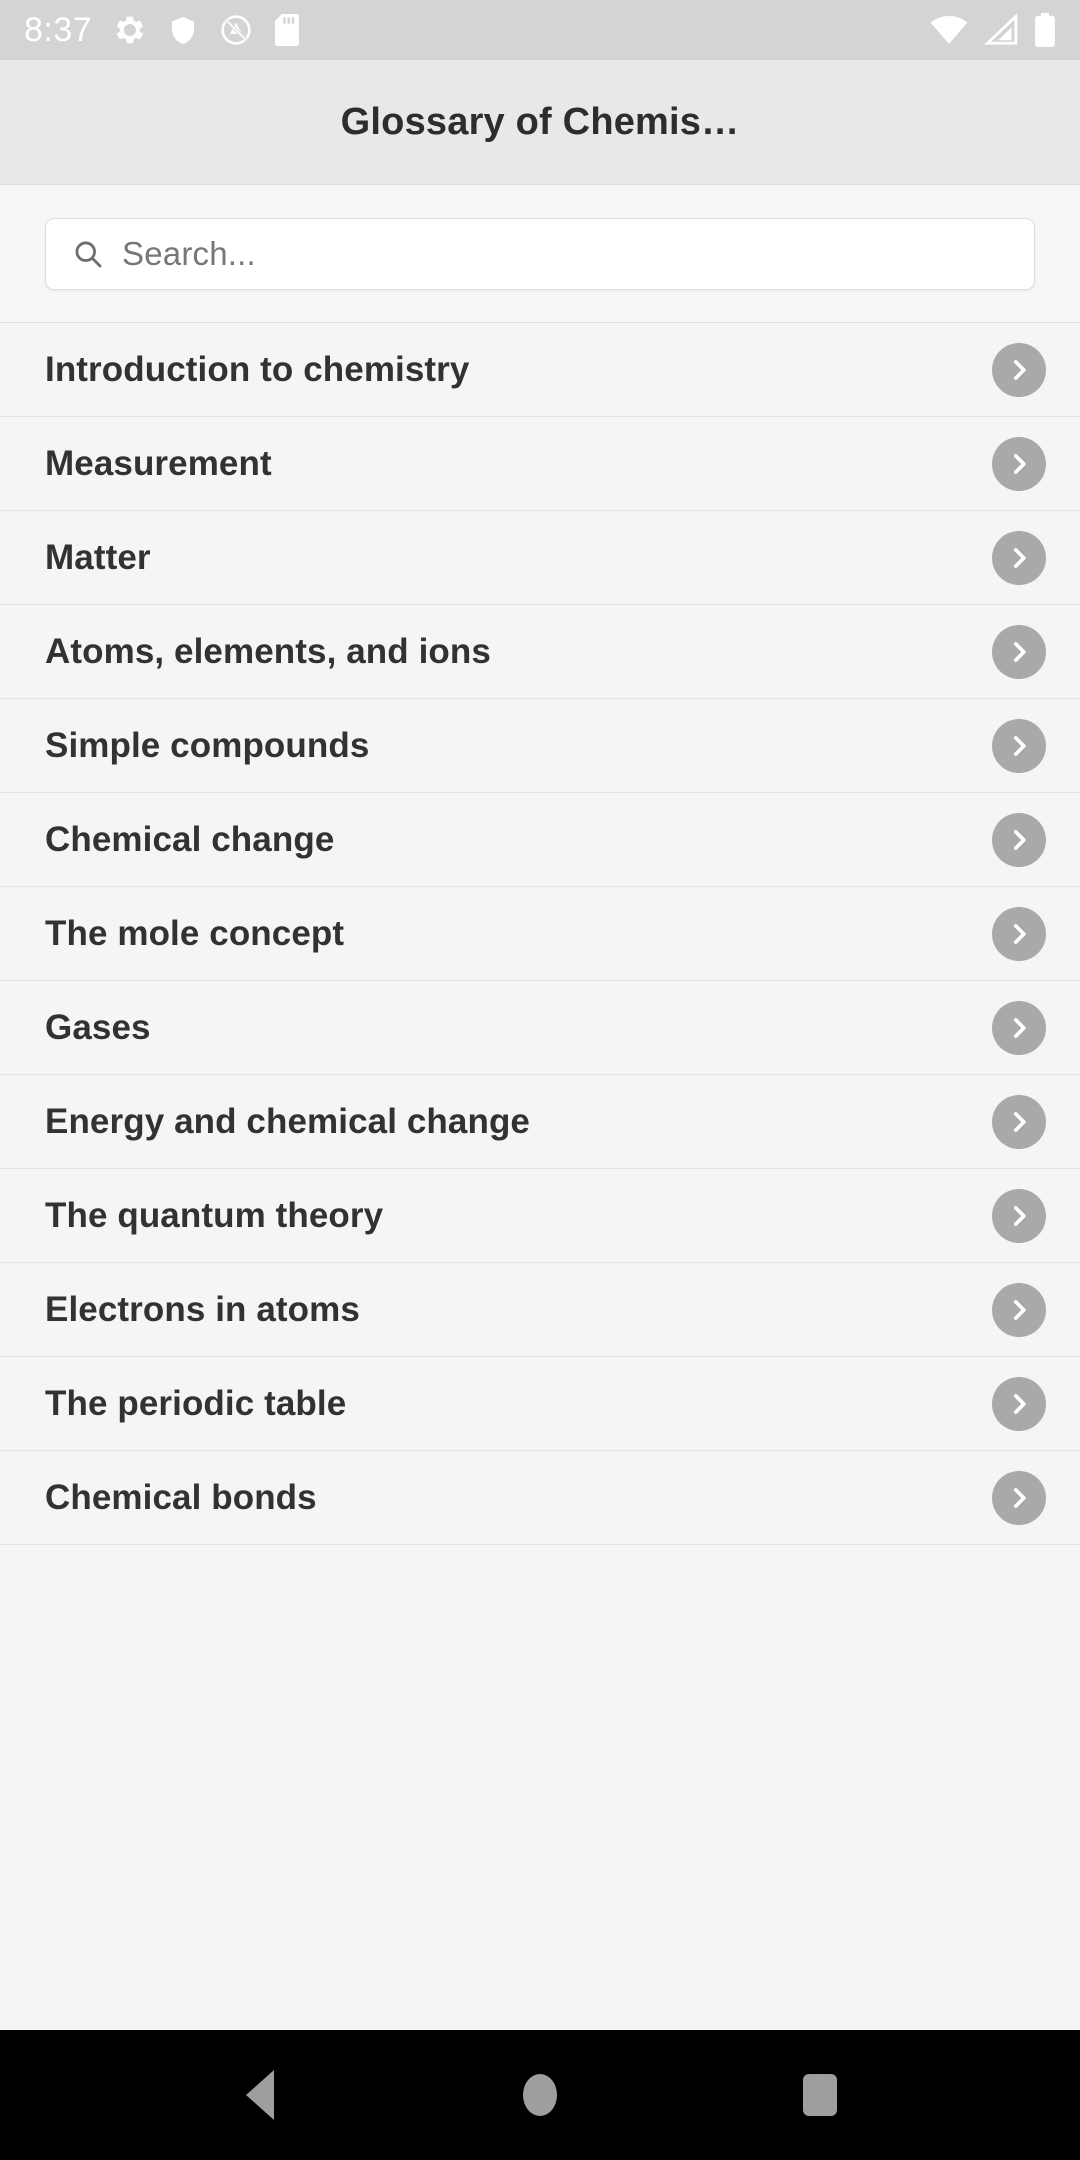 This screenshot has width=1080, height=2160. I want to click on list-item: Atoms, elements, and ions, so click(540, 652).